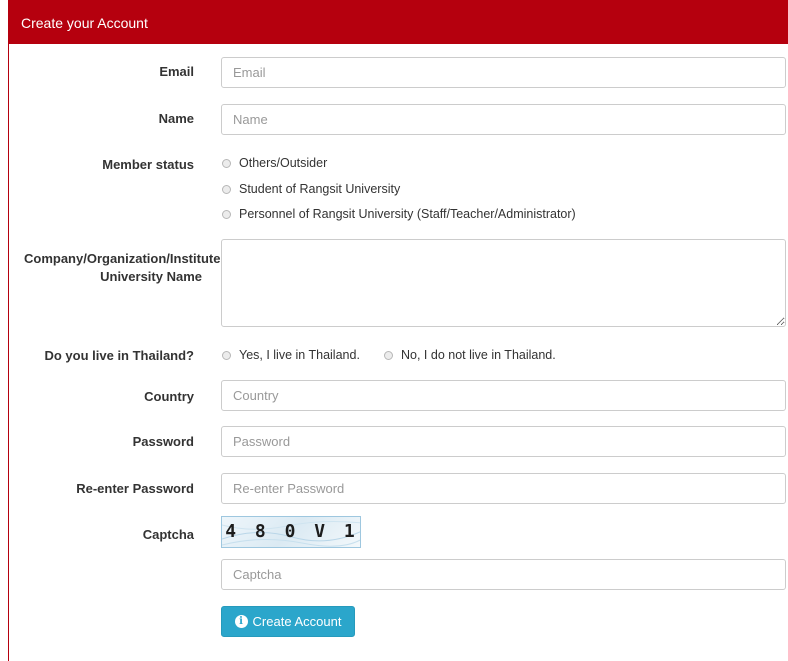  What do you see at coordinates (478, 355) in the screenshot?
I see `radio-label: No, I do not live in Thailand.` at bounding box center [478, 355].